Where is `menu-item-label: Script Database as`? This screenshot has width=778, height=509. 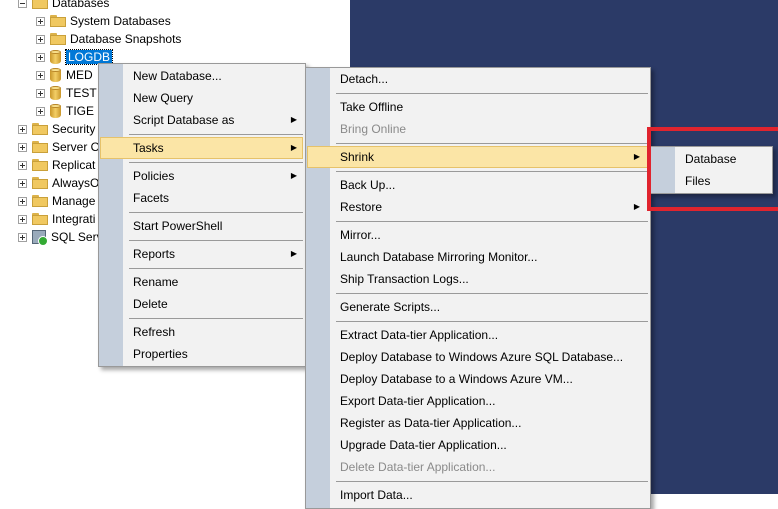
menu-item-label: Script Database as is located at coordinates (184, 120).